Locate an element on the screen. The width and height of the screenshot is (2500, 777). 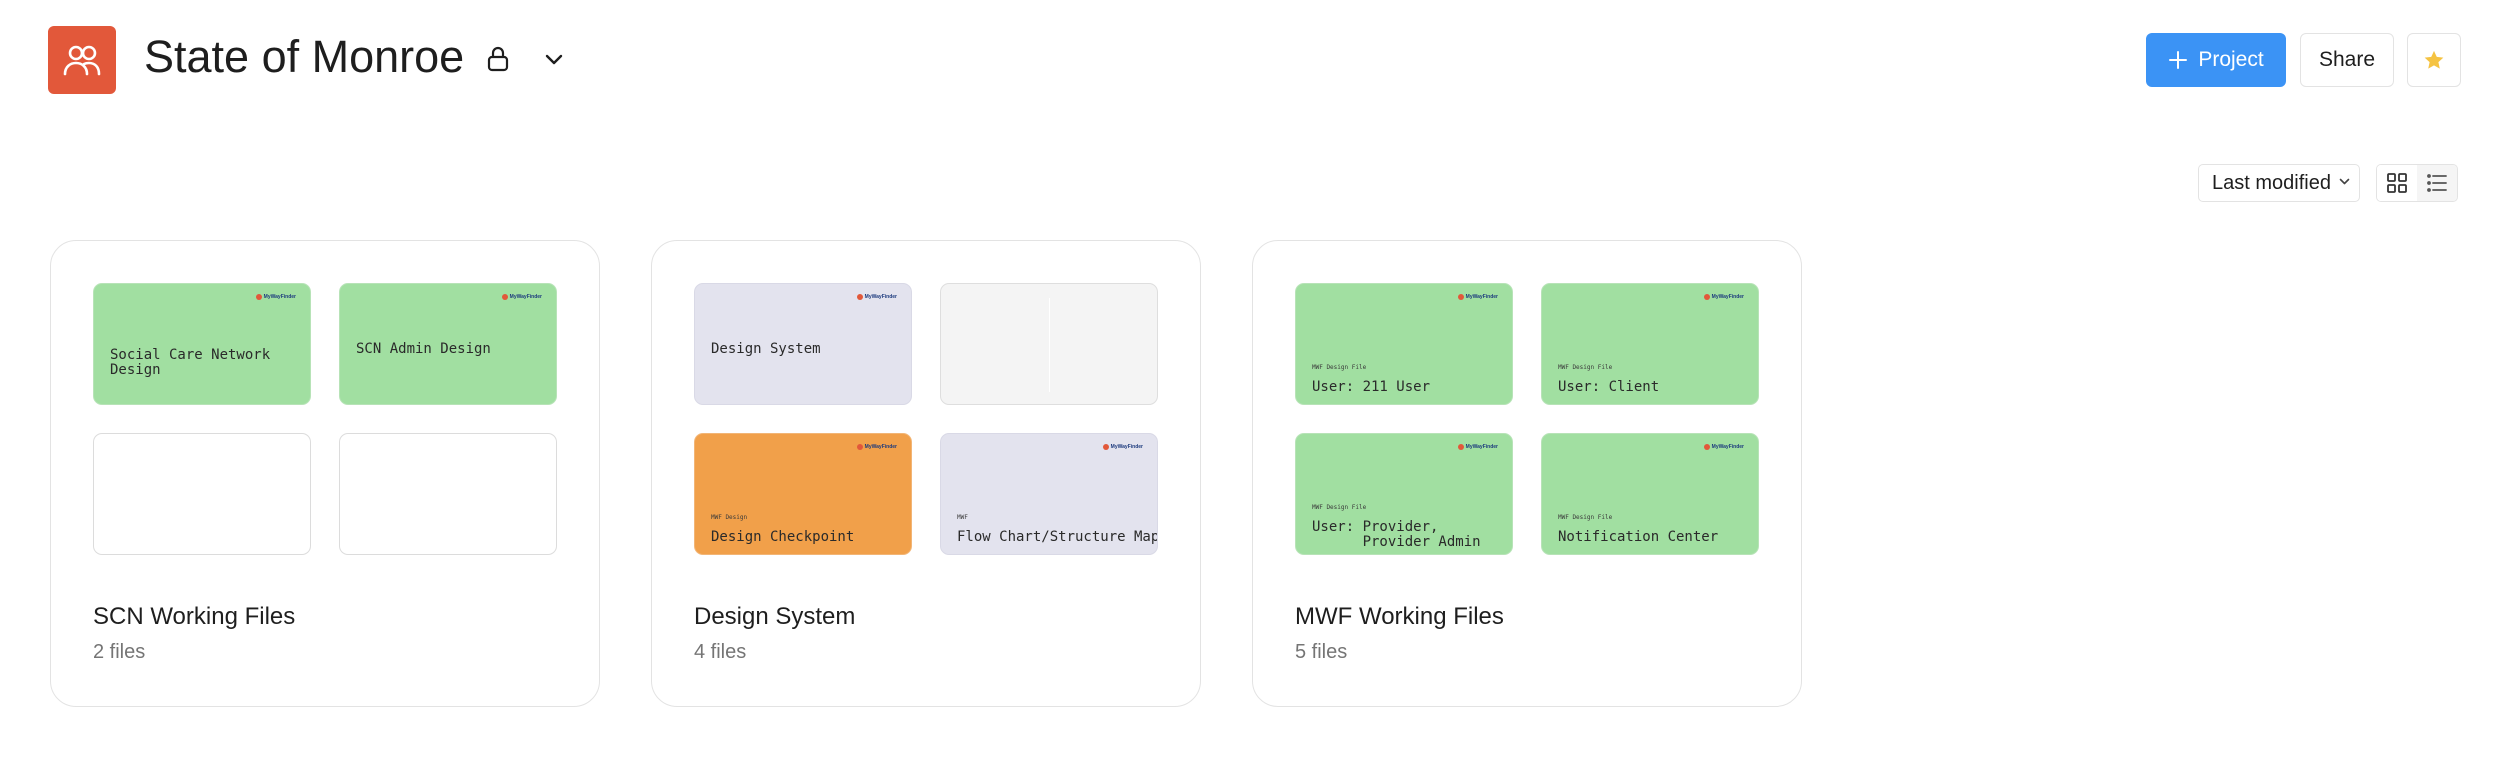
page-title: State of Monroe is located at coordinates (304, 56).